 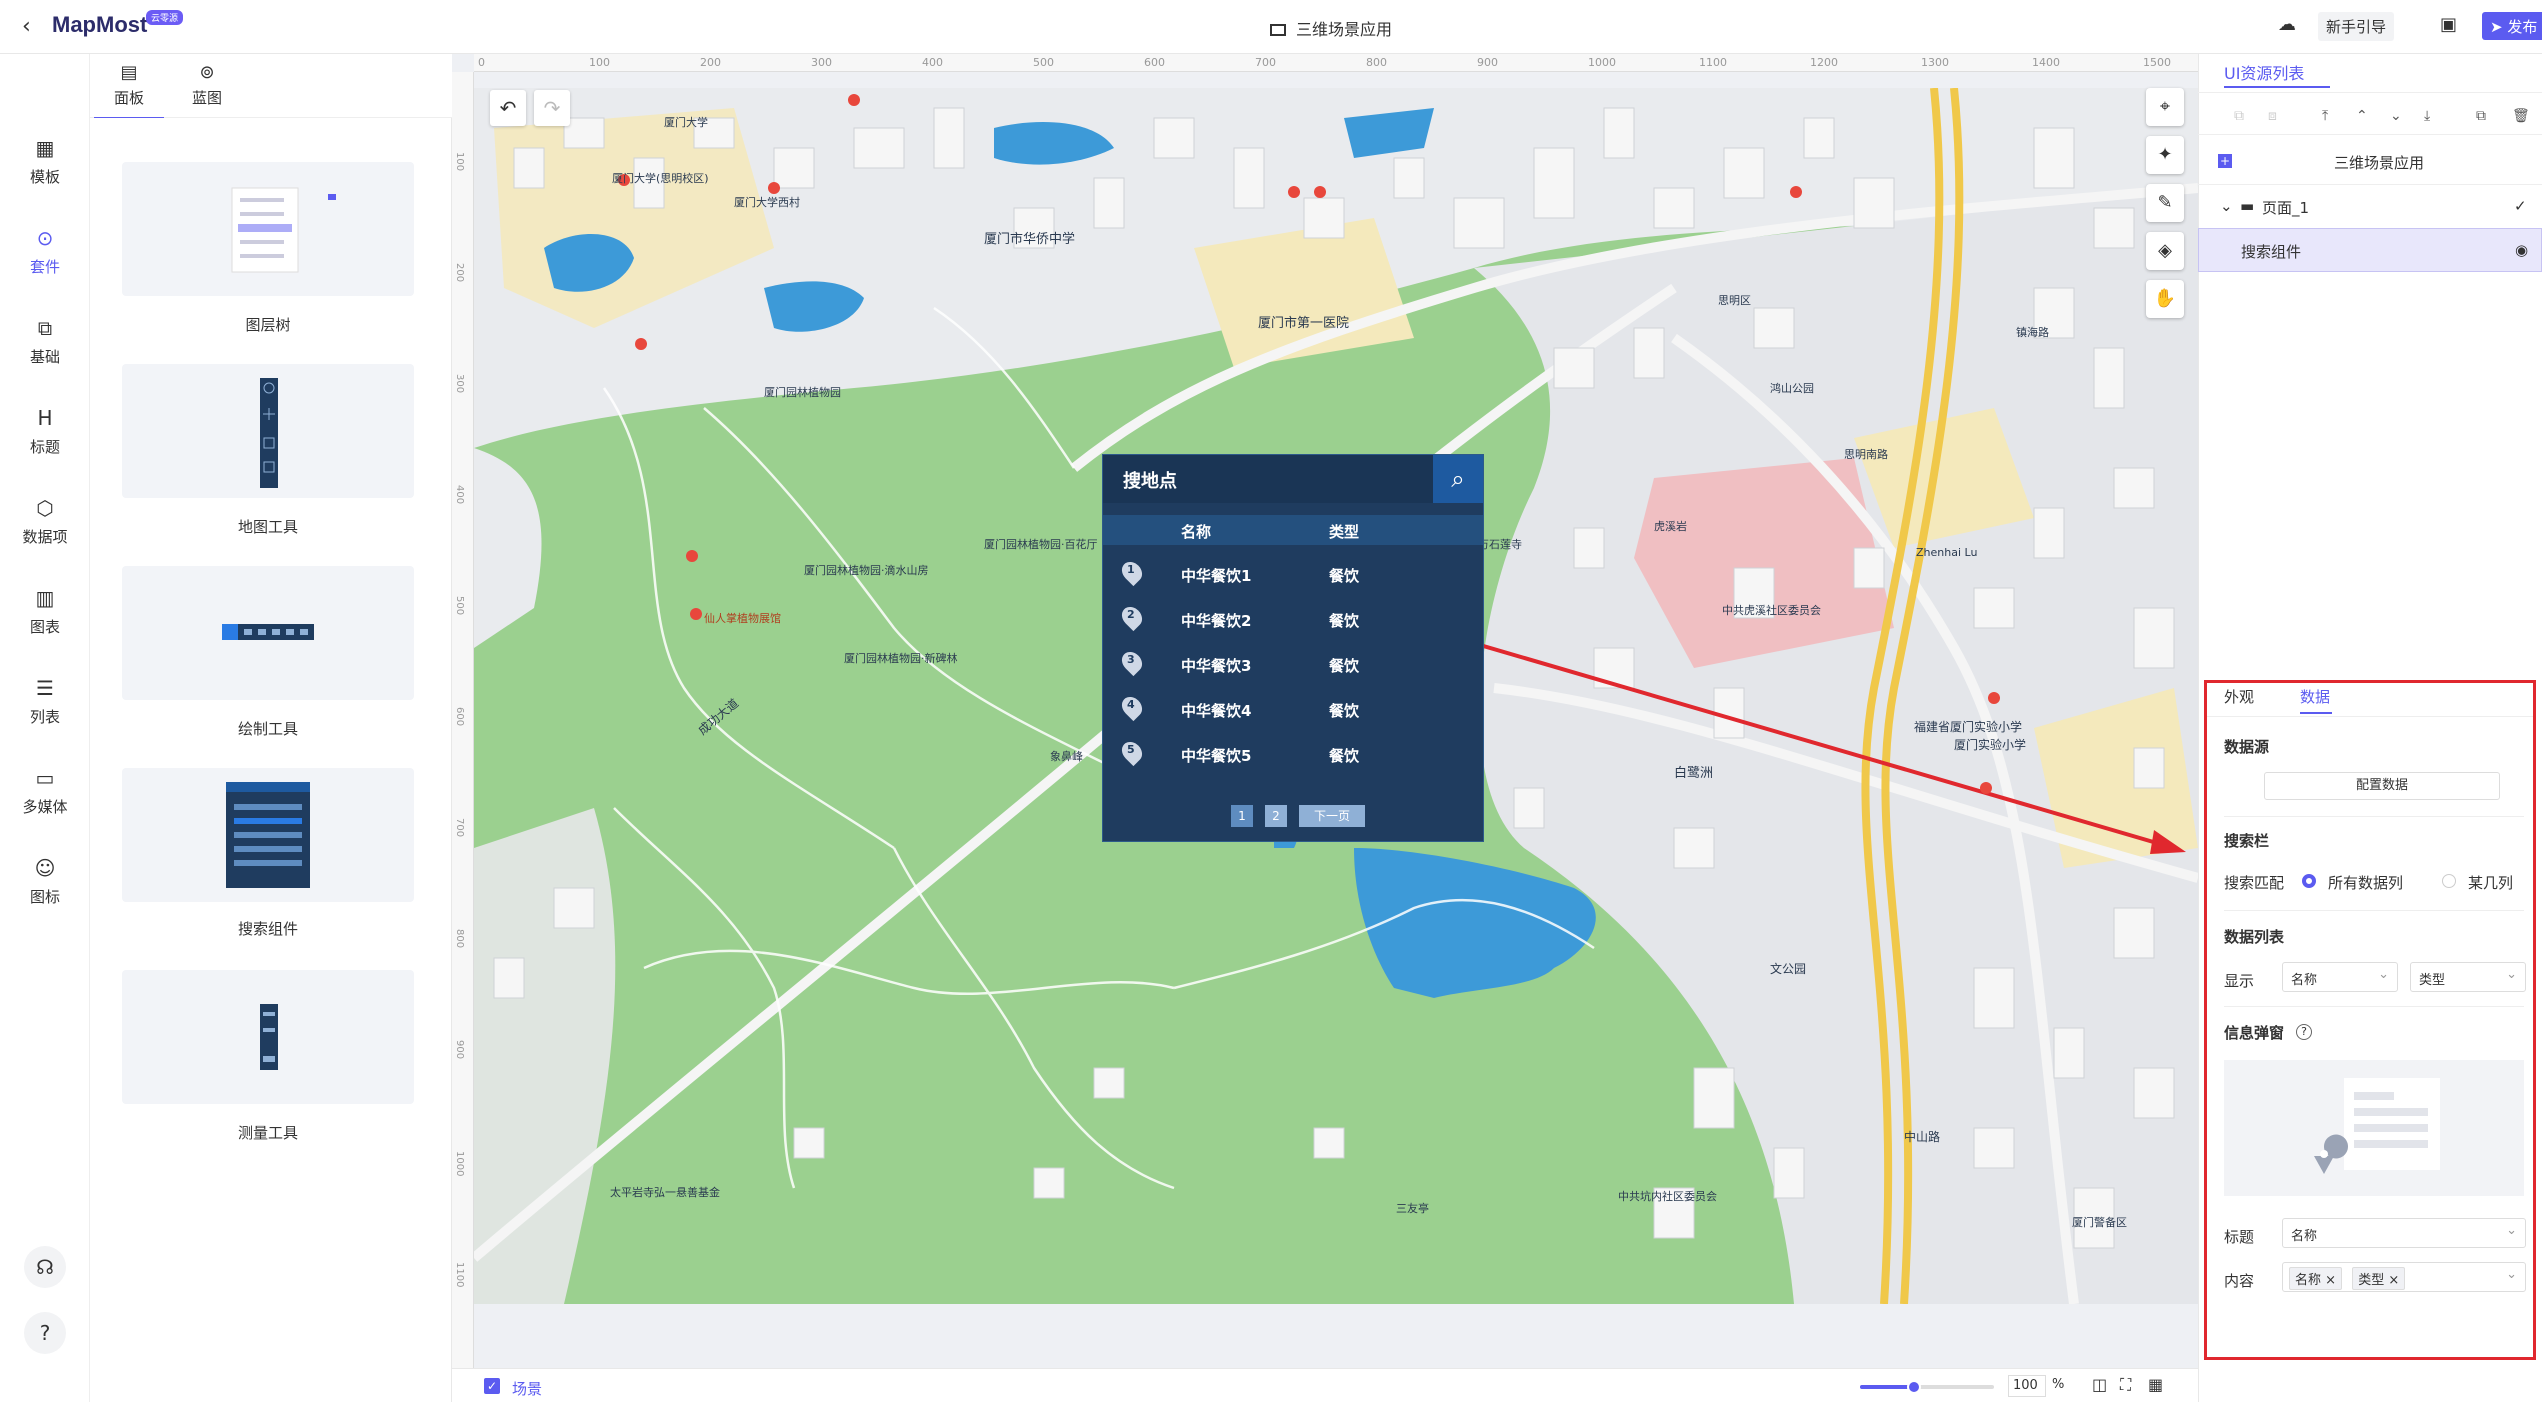 What do you see at coordinates (2264, 72) in the screenshot?
I see `ui-resource-title: UI资源列表` at bounding box center [2264, 72].